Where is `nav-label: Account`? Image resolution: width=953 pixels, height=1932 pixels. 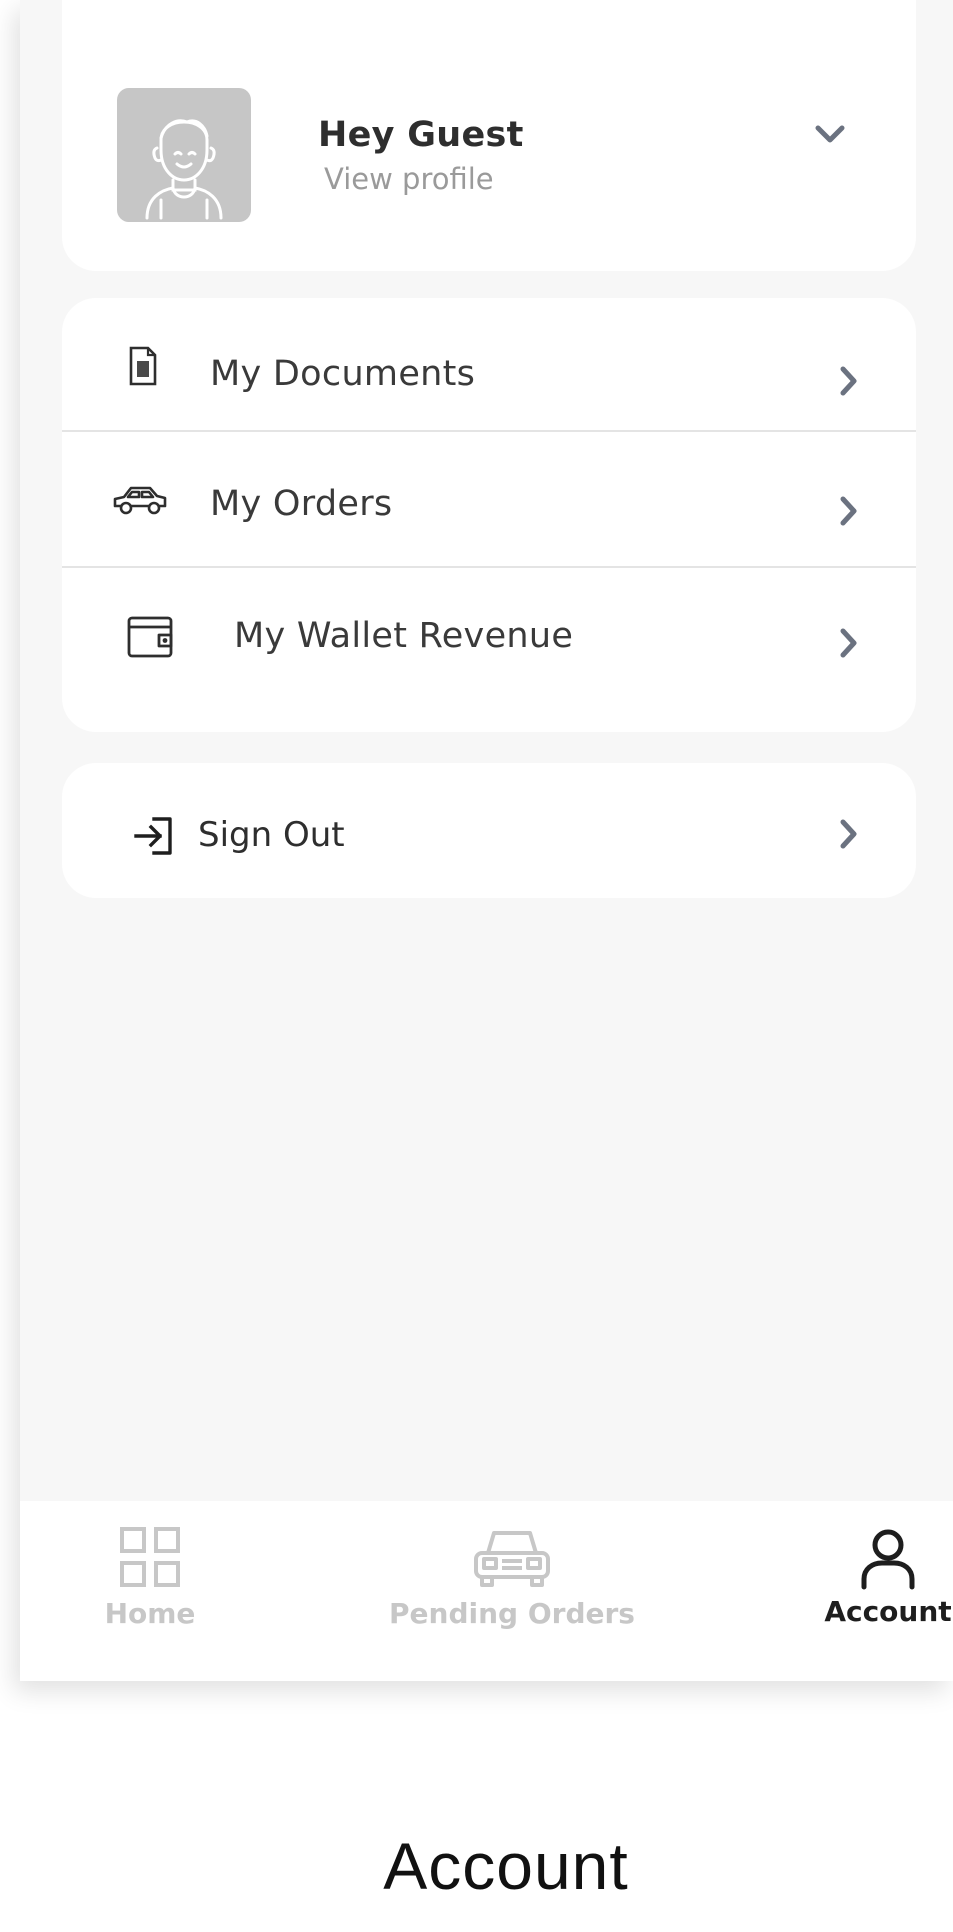 nav-label: Account is located at coordinates (888, 1611).